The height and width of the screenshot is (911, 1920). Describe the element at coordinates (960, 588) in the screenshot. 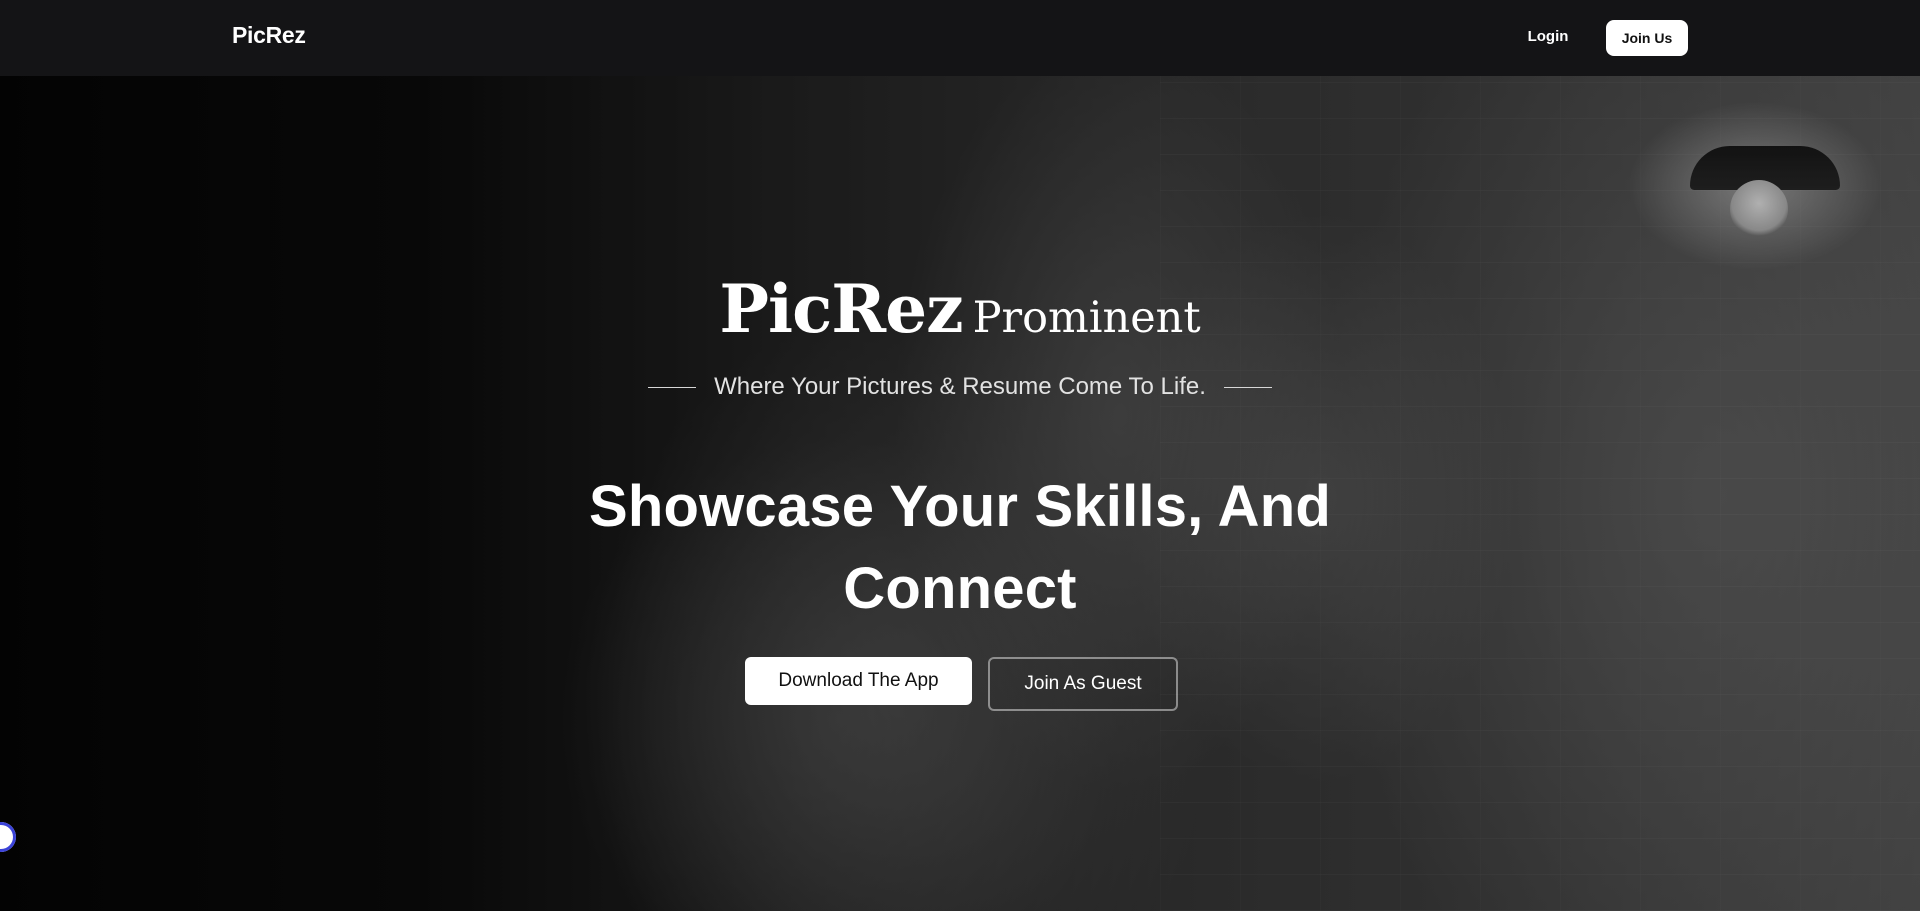

I see `hero-headline-line2: Connect` at that location.